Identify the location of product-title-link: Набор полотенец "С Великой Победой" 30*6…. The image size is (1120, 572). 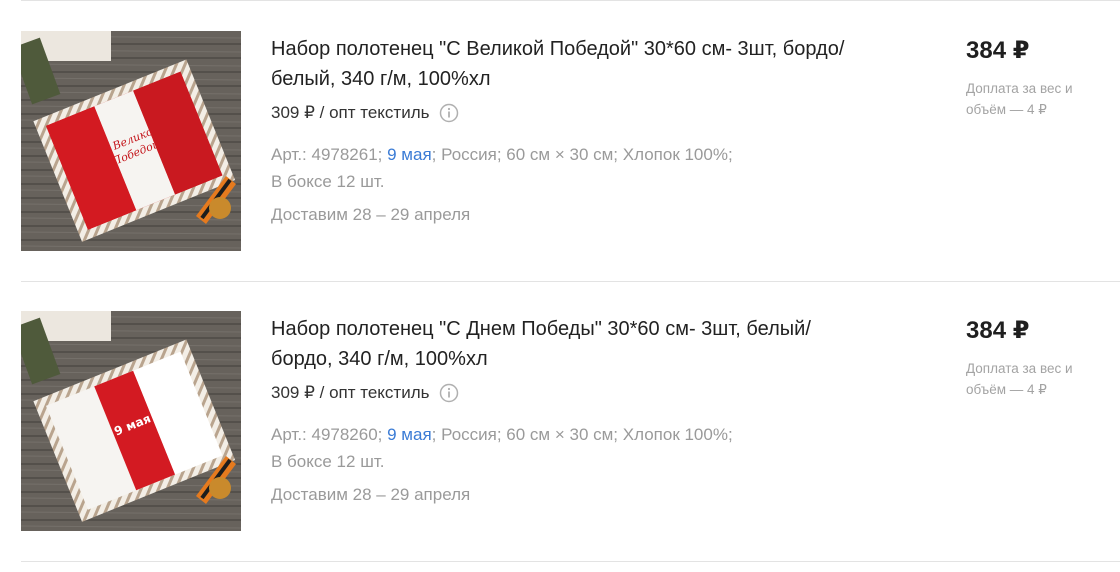
(571, 64).